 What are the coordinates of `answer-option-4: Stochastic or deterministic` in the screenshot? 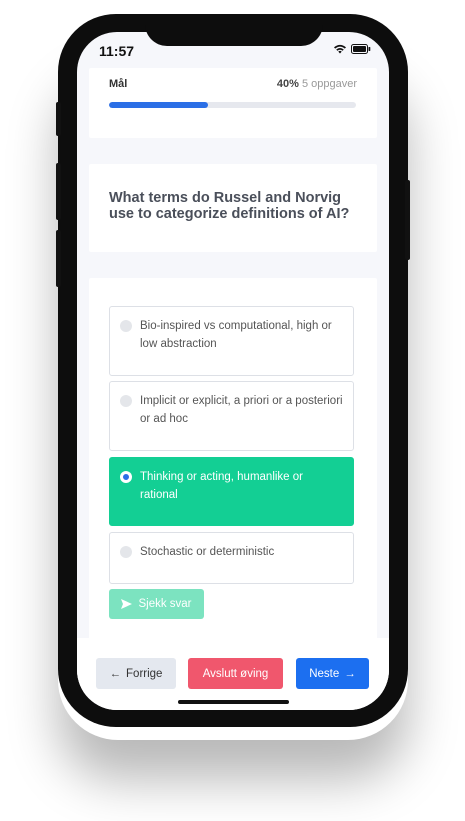 It's located at (231, 558).